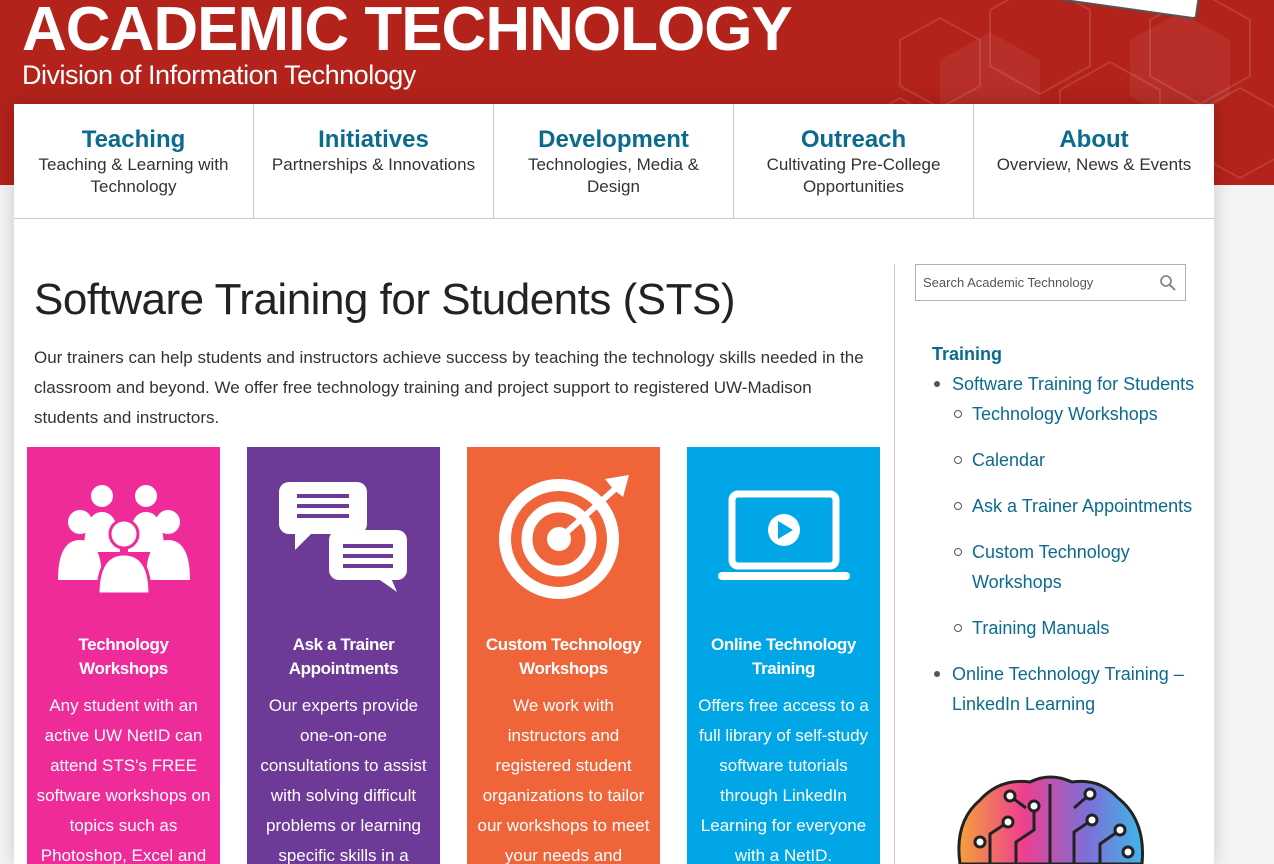 This screenshot has height=864, width=1274. What do you see at coordinates (894, 564) in the screenshot?
I see `column-divider` at bounding box center [894, 564].